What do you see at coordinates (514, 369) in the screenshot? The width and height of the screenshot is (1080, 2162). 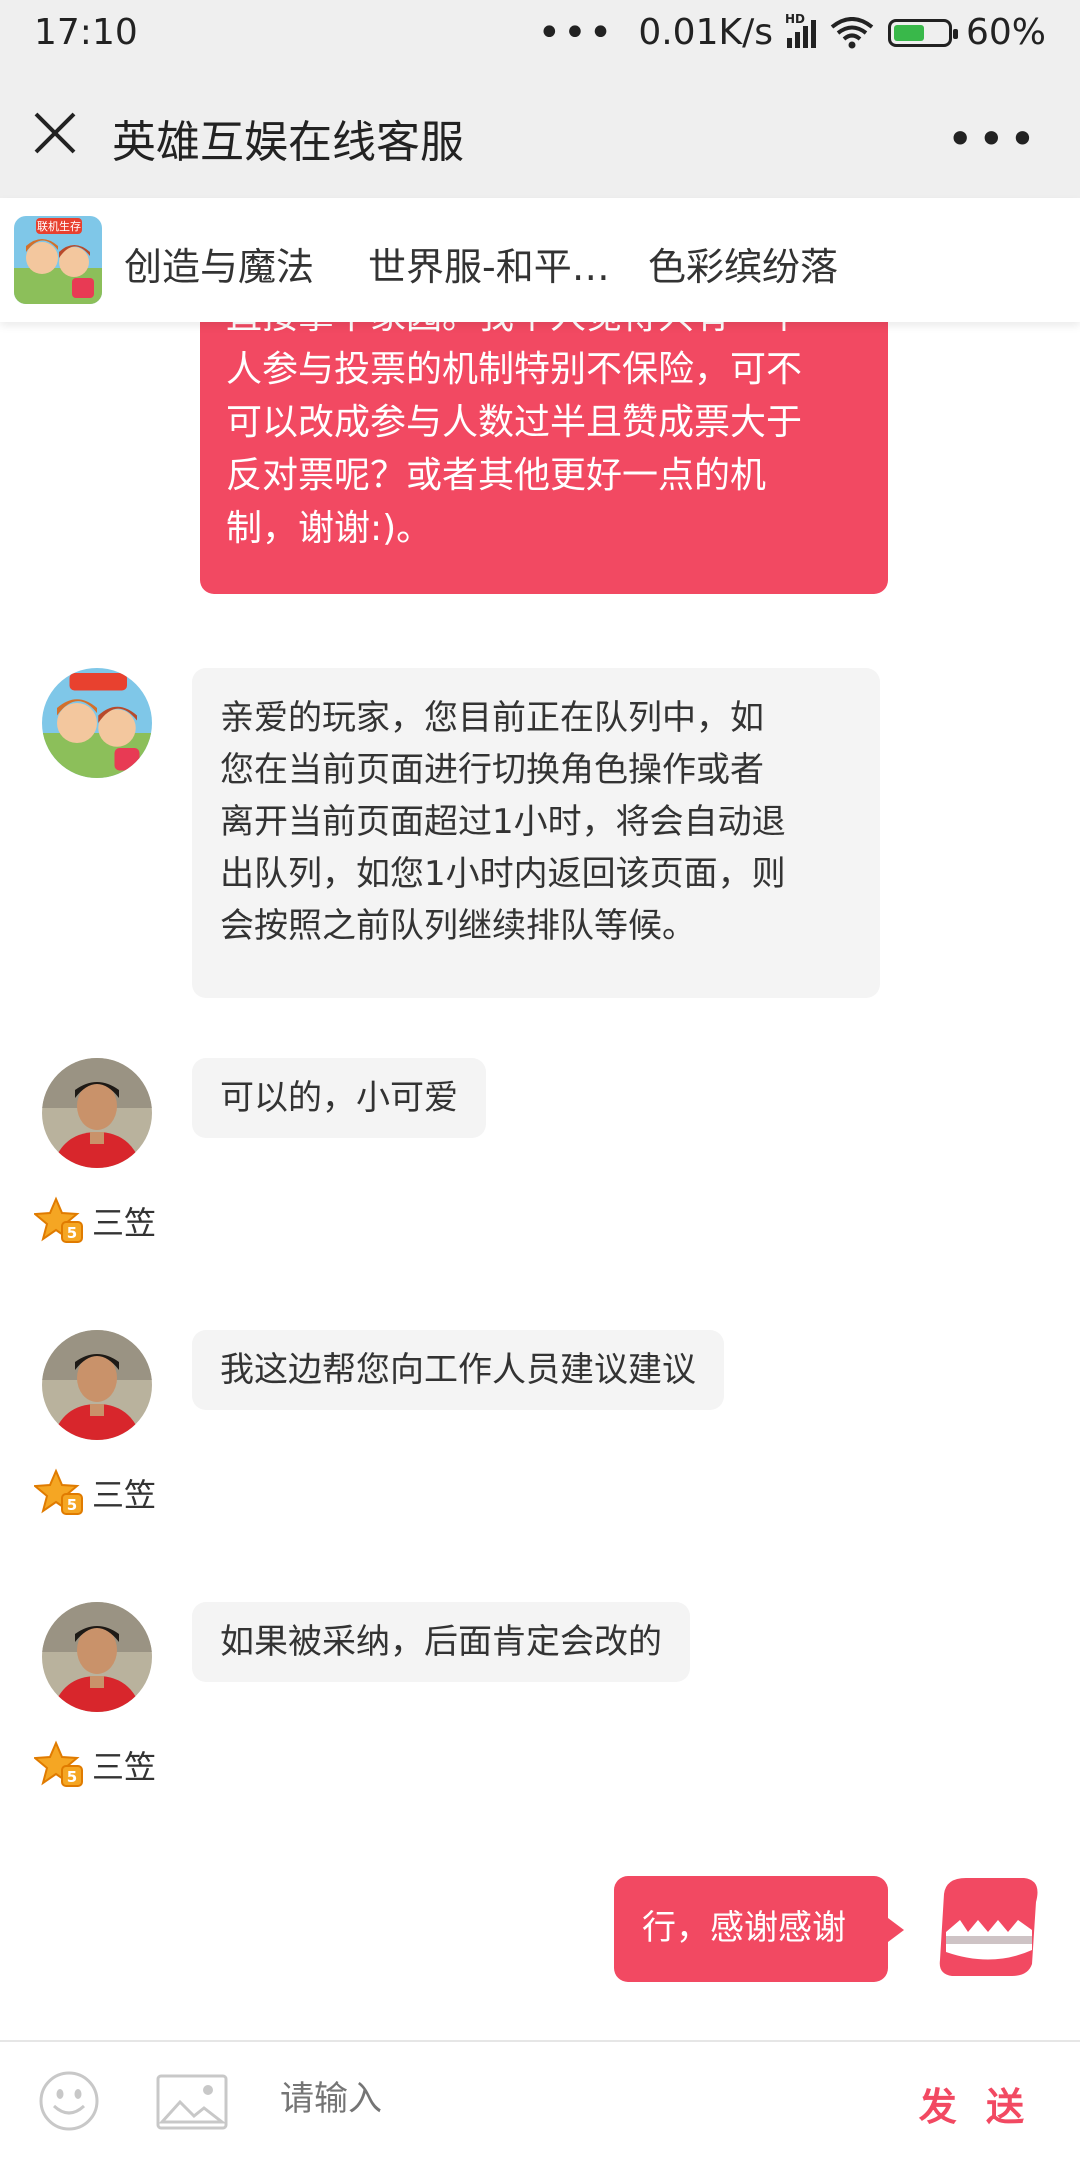 I see `message-line: 人参与投票的机制特别不保险，可不` at bounding box center [514, 369].